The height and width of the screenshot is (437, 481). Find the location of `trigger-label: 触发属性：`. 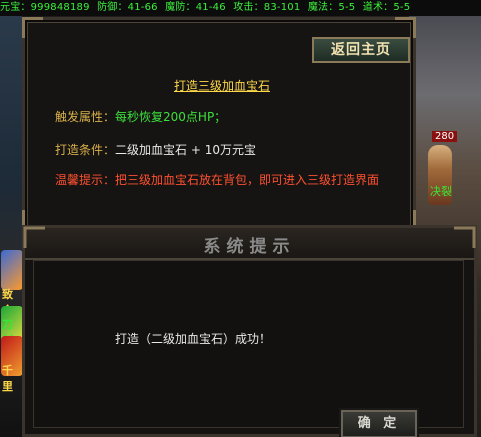

trigger-label: 触发属性： is located at coordinates (85, 117).